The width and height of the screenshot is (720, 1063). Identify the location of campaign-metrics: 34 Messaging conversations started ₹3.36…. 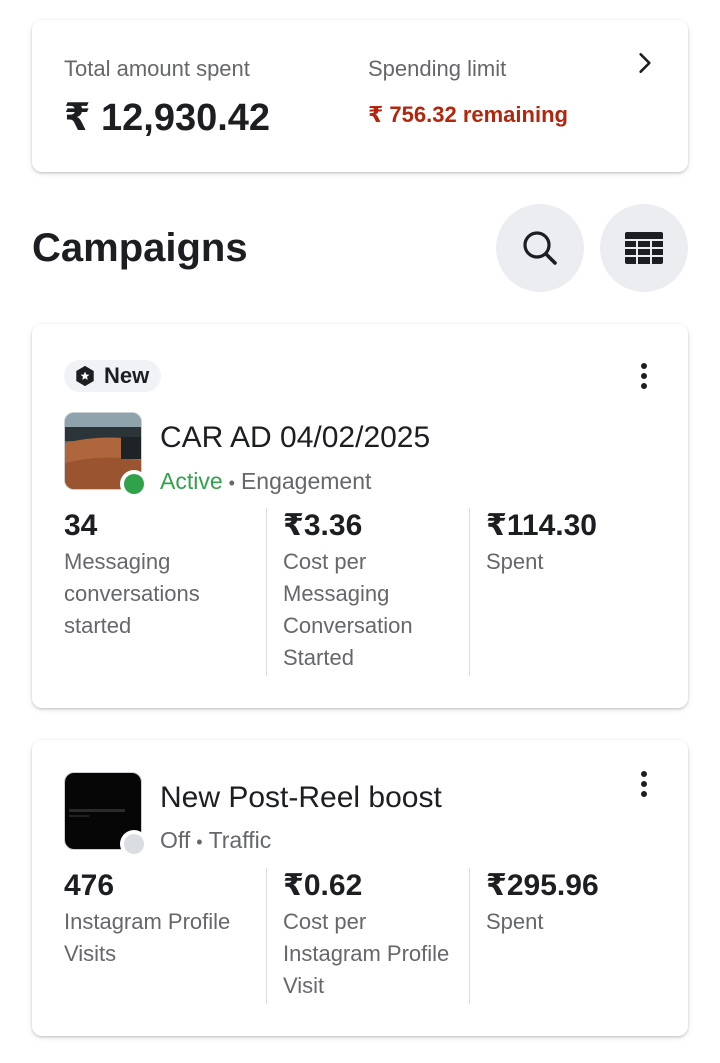
(368, 592).